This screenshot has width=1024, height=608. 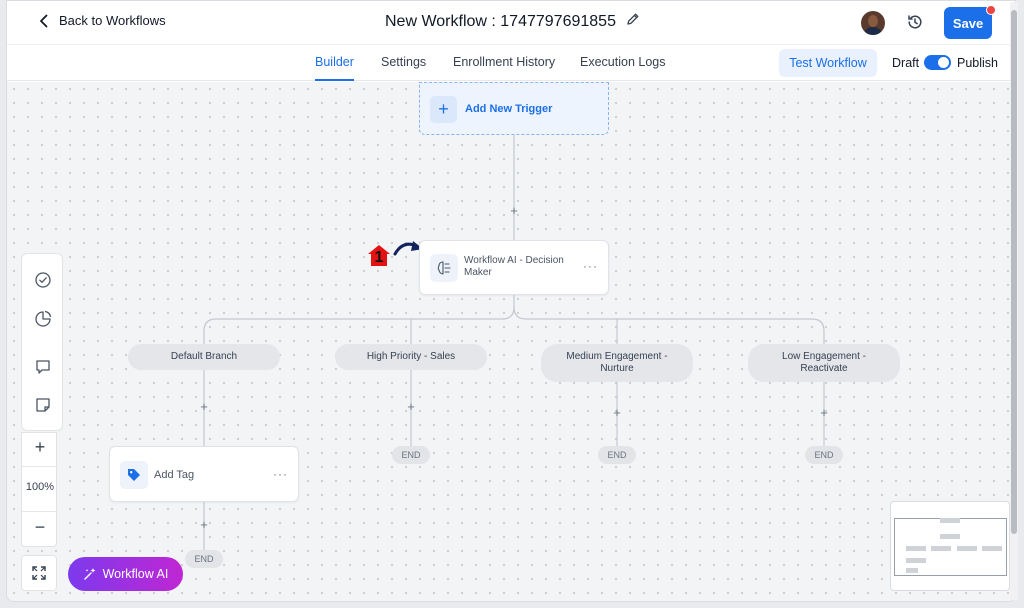 What do you see at coordinates (174, 475) in the screenshot?
I see `add-tag-label: Add Tag` at bounding box center [174, 475].